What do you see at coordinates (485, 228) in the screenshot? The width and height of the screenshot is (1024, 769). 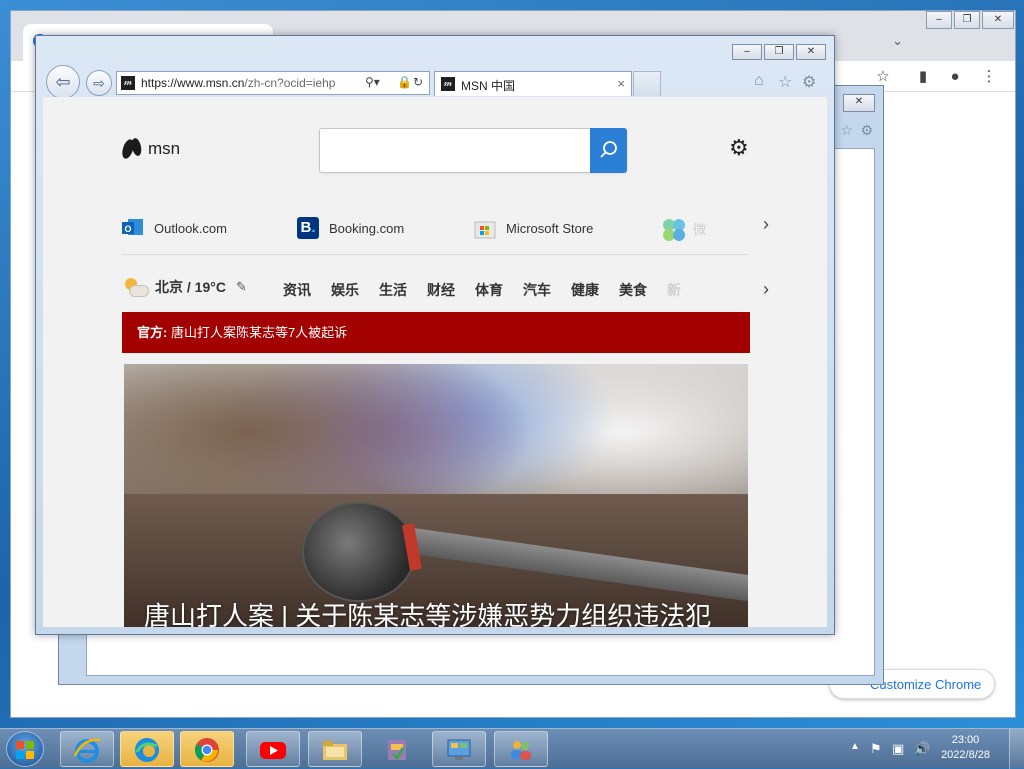 I see `store-icon` at bounding box center [485, 228].